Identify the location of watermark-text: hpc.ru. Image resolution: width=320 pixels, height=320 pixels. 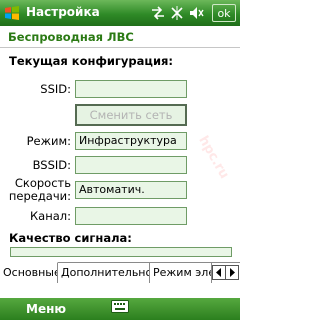
(213, 157).